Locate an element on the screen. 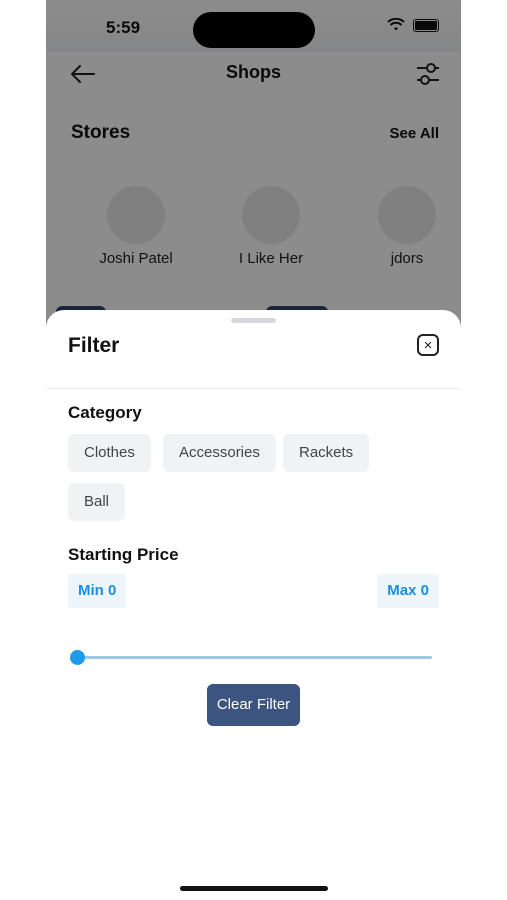  category-chip-accessories: Accessories is located at coordinates (219, 453).